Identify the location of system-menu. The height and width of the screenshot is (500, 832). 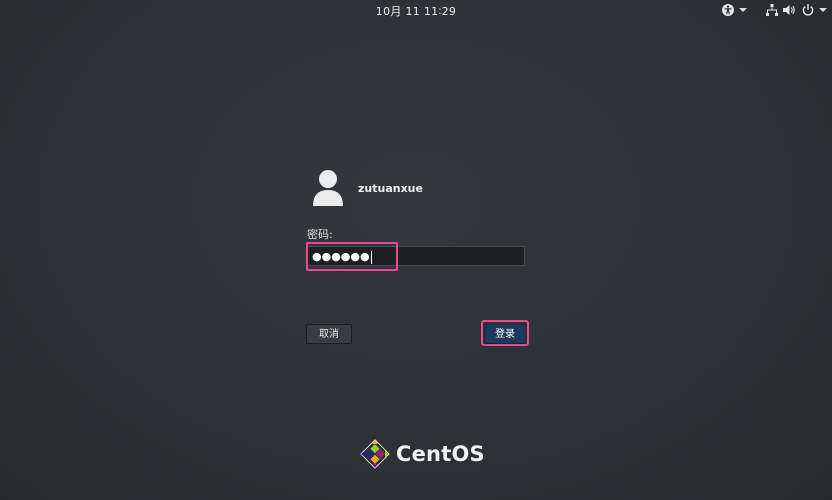
(798, 10).